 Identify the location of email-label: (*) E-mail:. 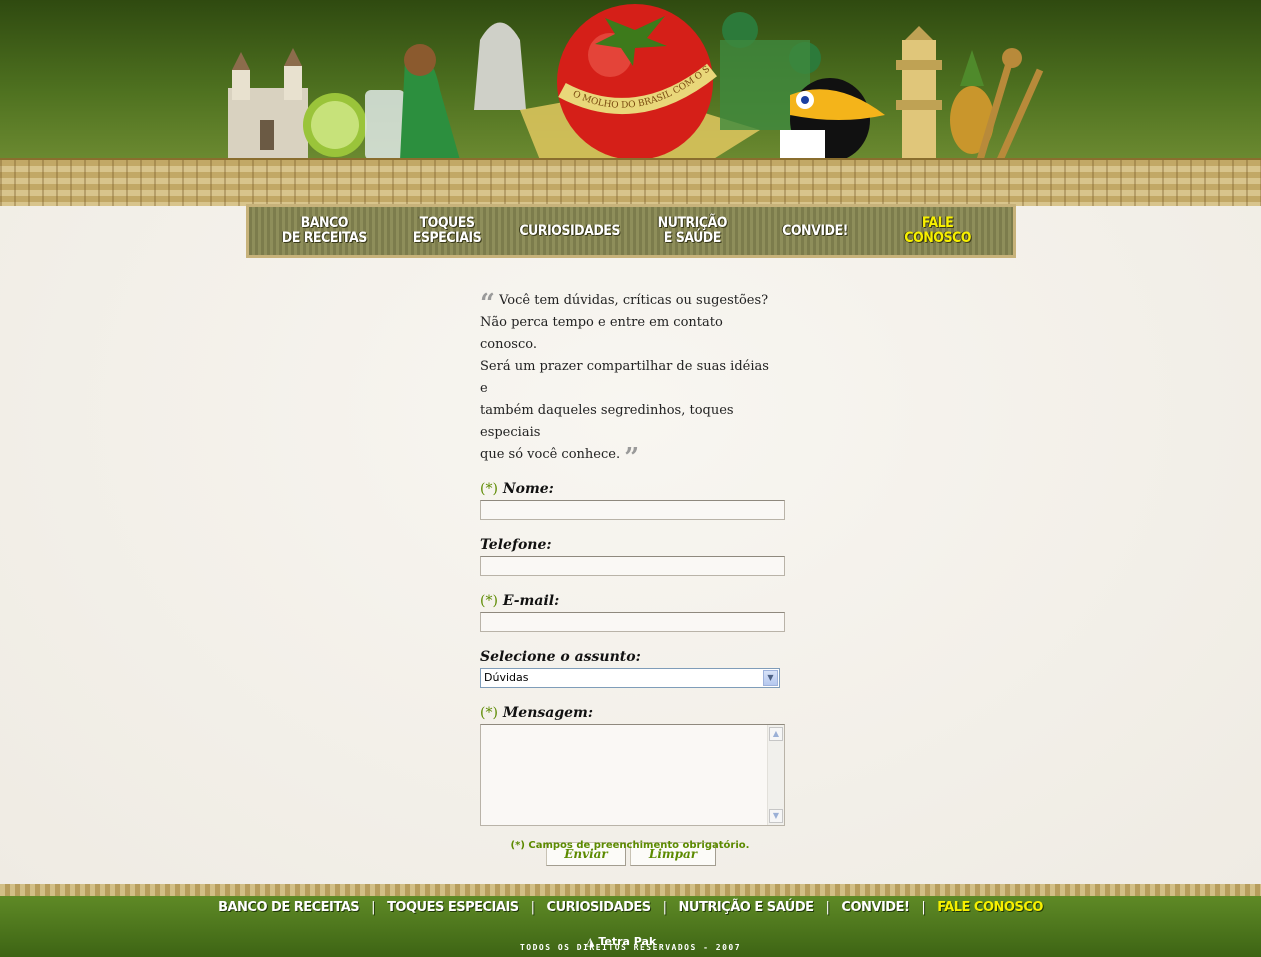
(635, 601).